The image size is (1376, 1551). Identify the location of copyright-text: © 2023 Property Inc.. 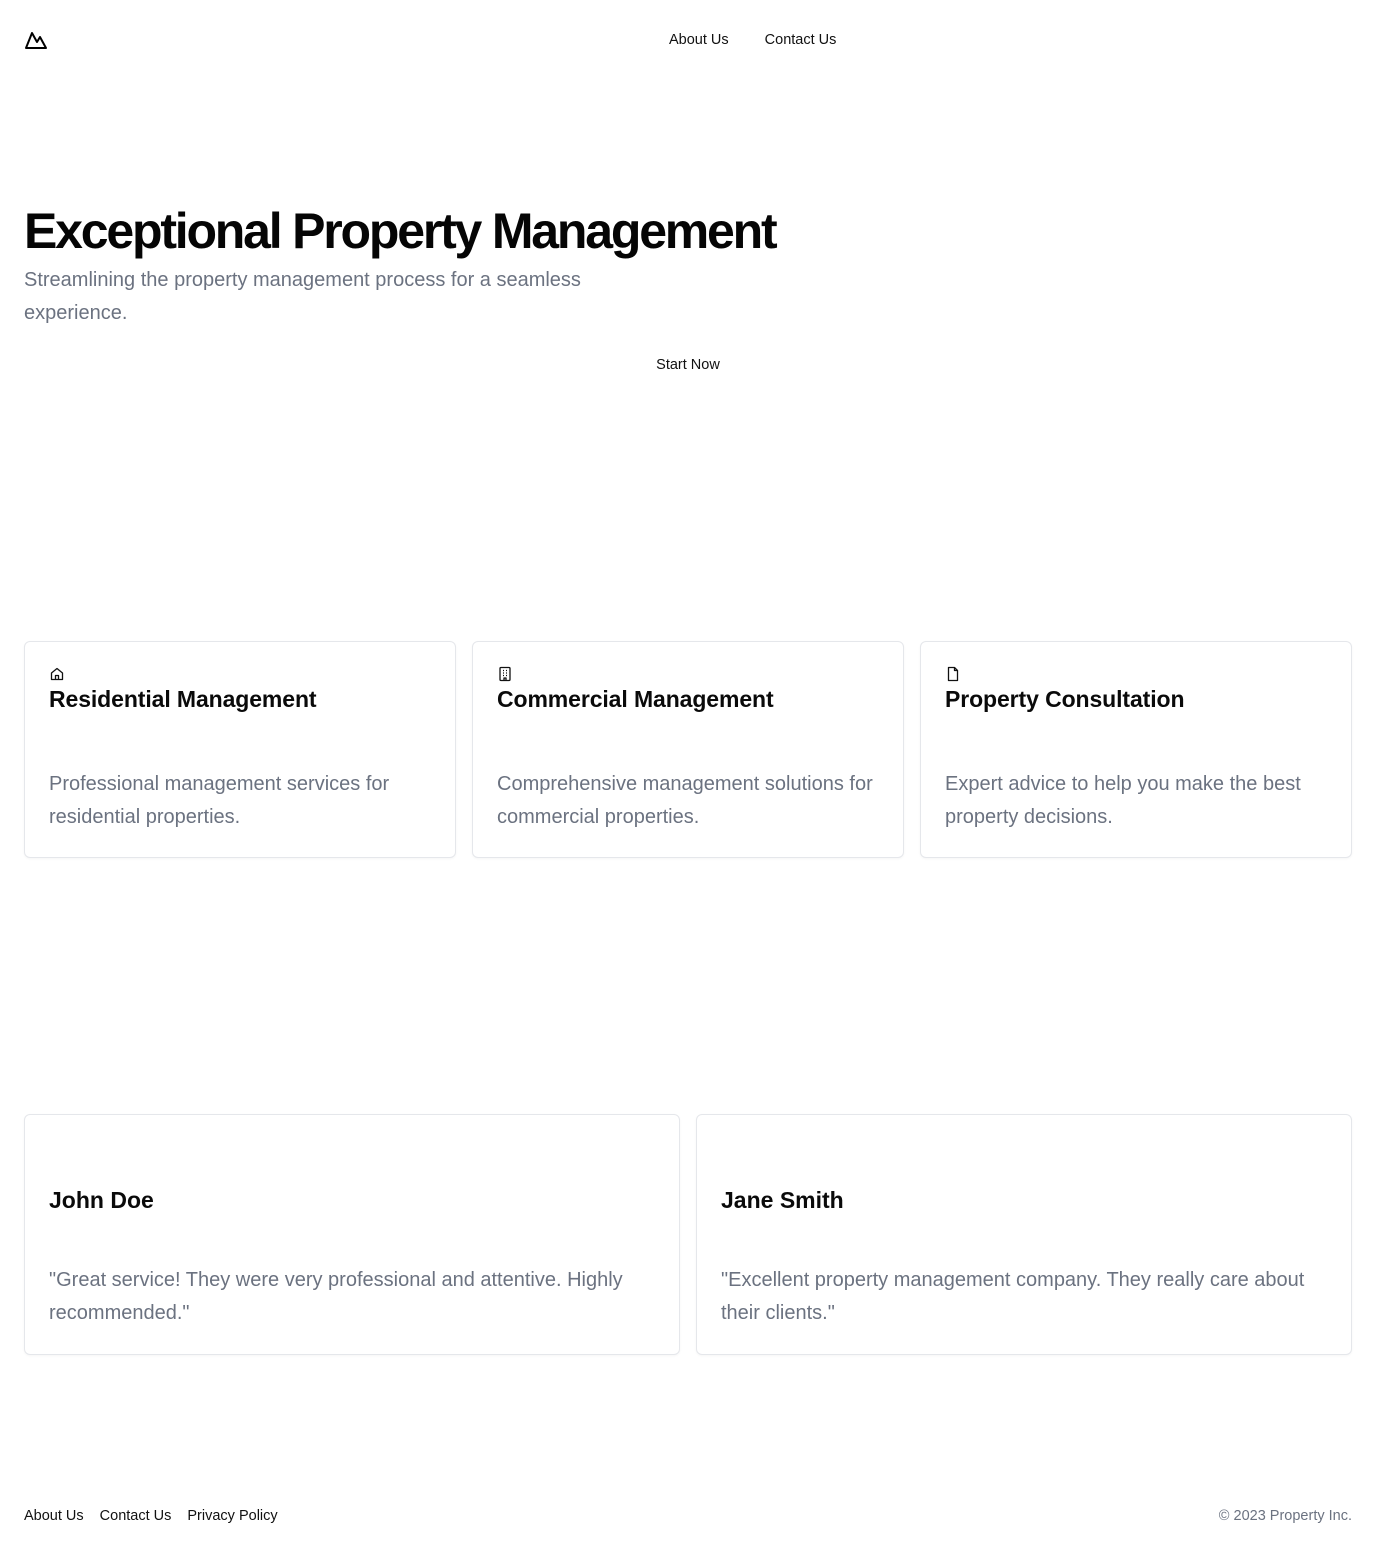
(1285, 1516).